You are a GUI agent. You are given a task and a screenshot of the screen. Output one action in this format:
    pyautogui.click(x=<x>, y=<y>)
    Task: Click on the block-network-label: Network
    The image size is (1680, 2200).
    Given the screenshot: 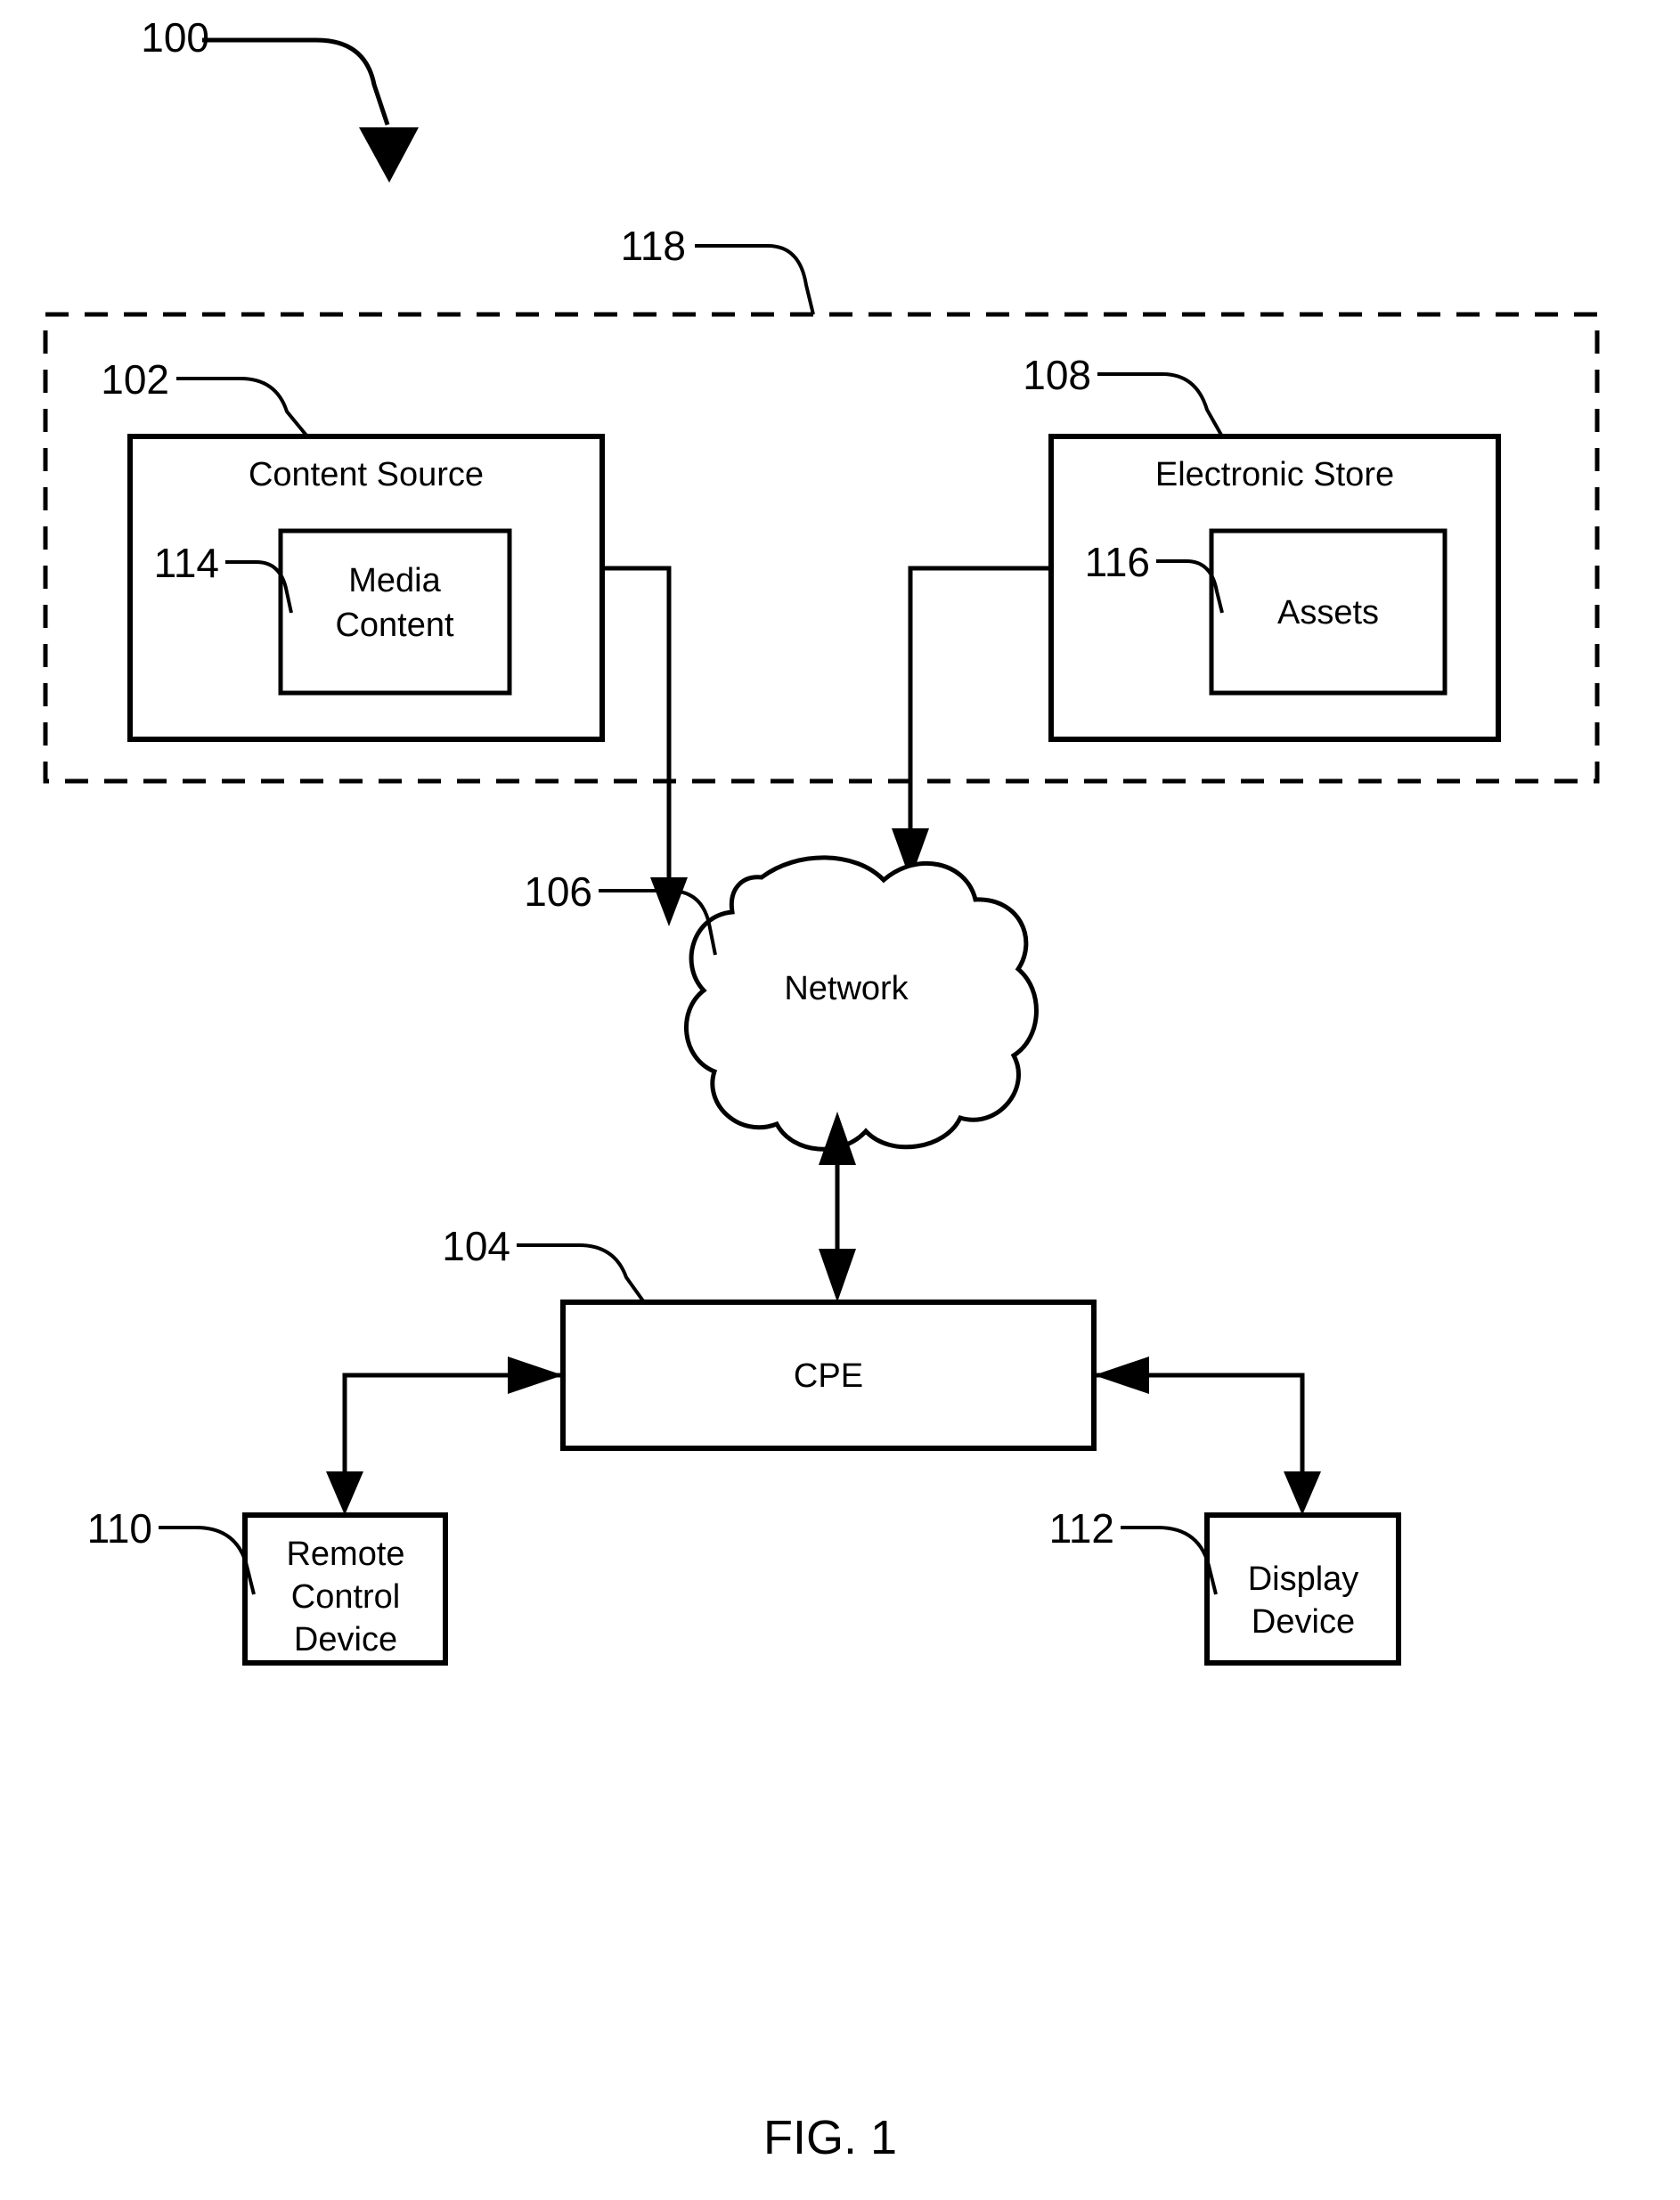 What is the action you would take?
    pyautogui.click(x=846, y=988)
    